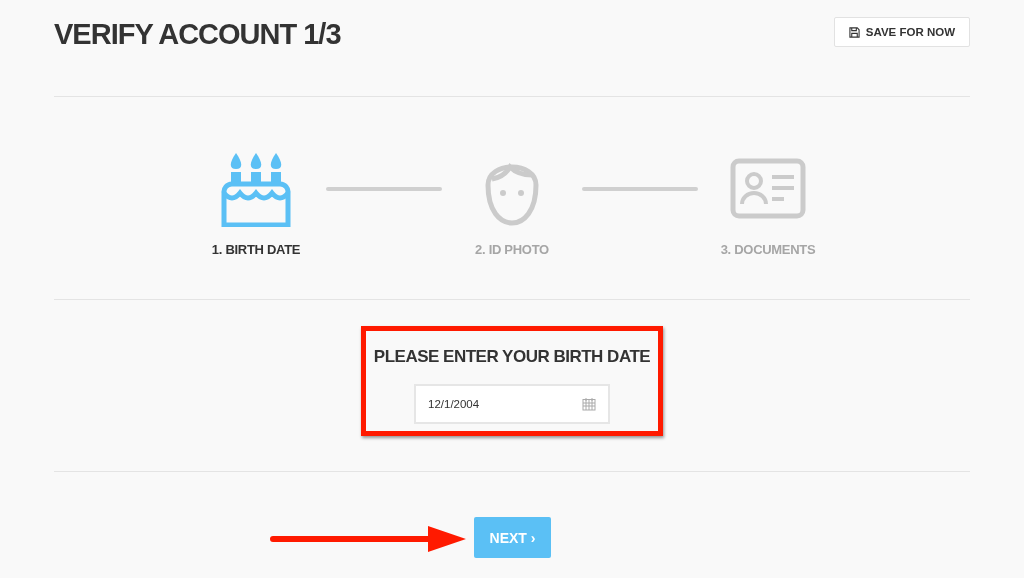  I want to click on step-label: 2. ID PHOTO, so click(512, 249).